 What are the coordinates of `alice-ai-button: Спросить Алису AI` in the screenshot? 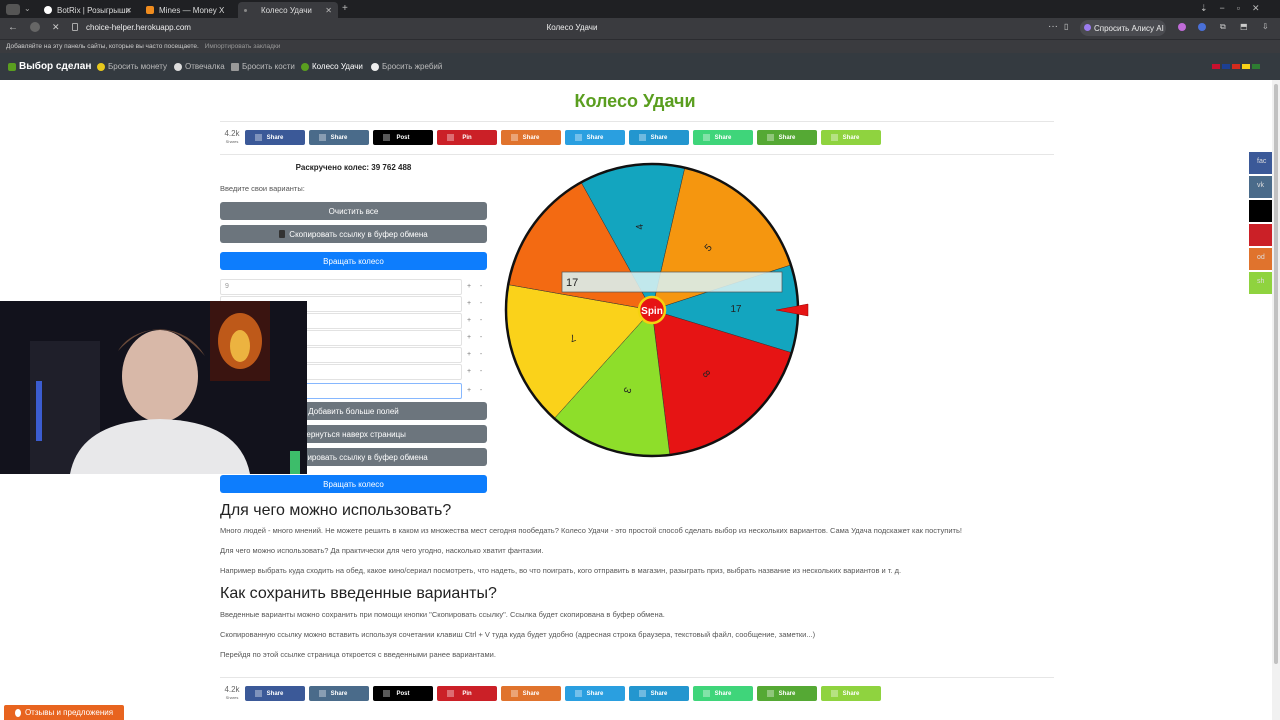 It's located at (1123, 28).